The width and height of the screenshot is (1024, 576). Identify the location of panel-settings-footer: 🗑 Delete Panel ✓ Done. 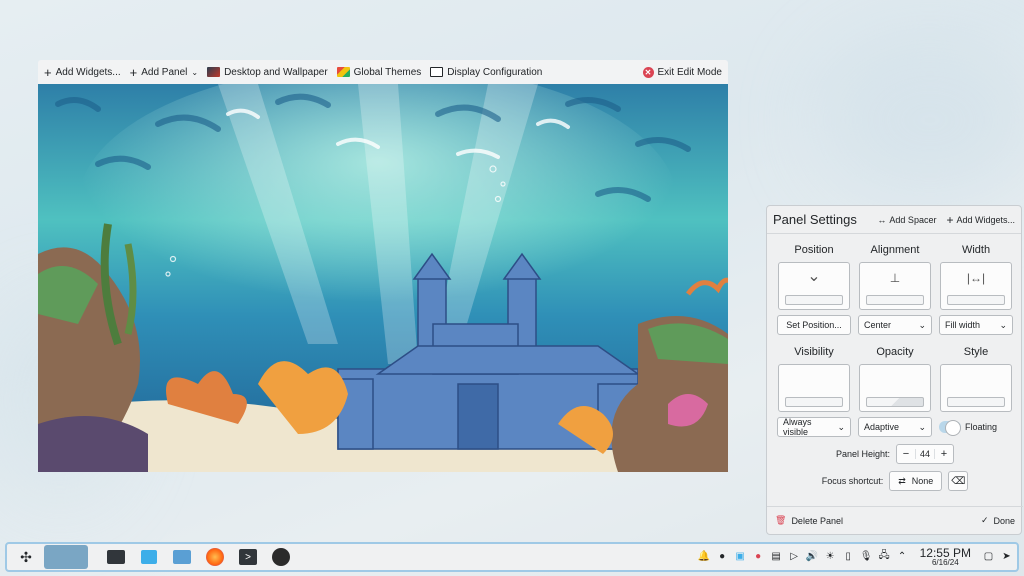
(895, 520).